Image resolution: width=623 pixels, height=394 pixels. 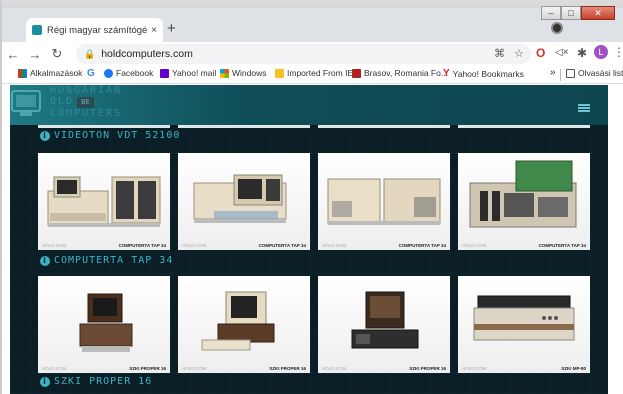 I want to click on lock-icon: 🔒, so click(x=89, y=54).